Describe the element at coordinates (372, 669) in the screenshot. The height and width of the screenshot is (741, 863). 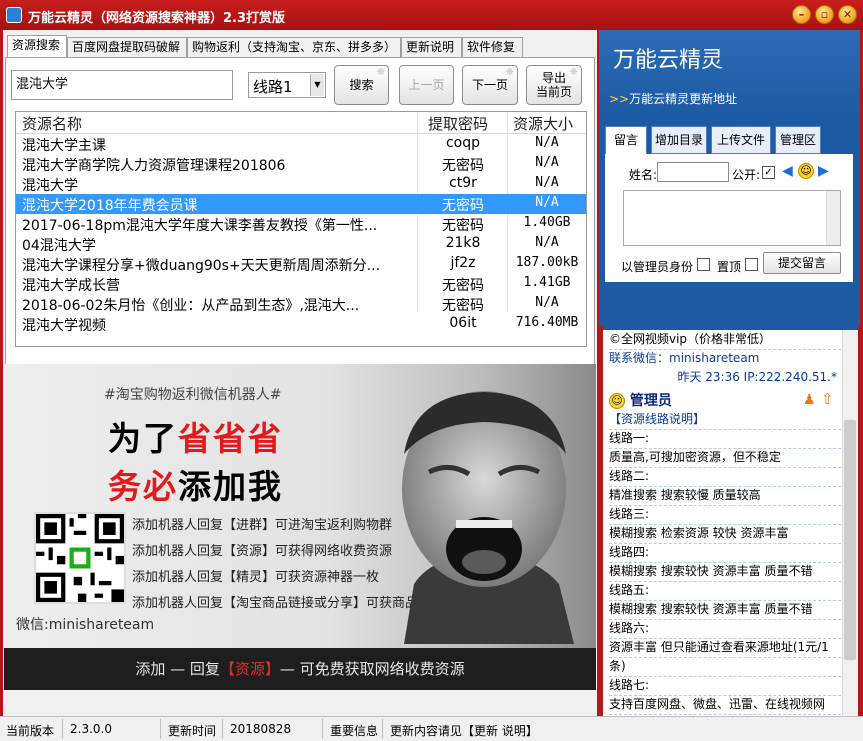
I see `footer-text-c: — 可免费获取网络收费资源` at that location.